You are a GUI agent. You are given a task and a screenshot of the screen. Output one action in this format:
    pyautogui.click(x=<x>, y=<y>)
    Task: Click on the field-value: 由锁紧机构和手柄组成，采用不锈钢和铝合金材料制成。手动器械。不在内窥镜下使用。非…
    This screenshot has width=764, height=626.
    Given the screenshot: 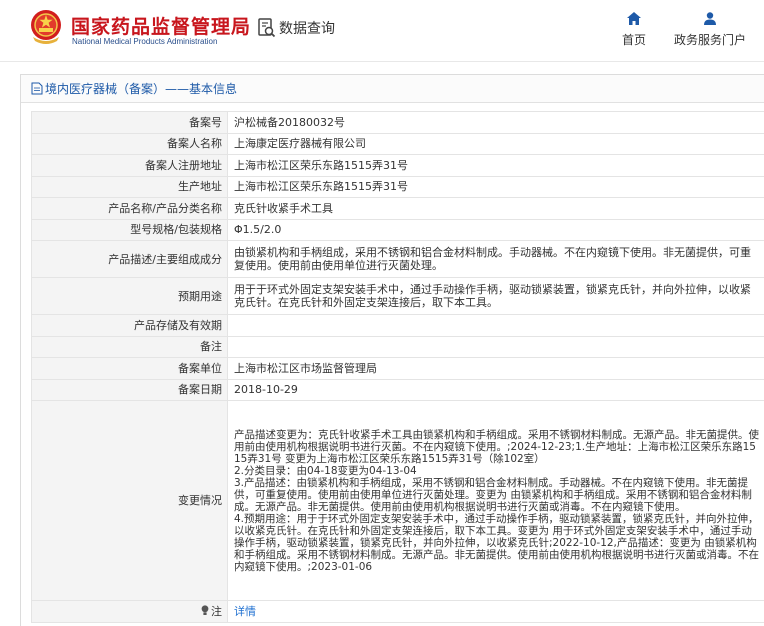 What is the action you would take?
    pyautogui.click(x=495, y=259)
    